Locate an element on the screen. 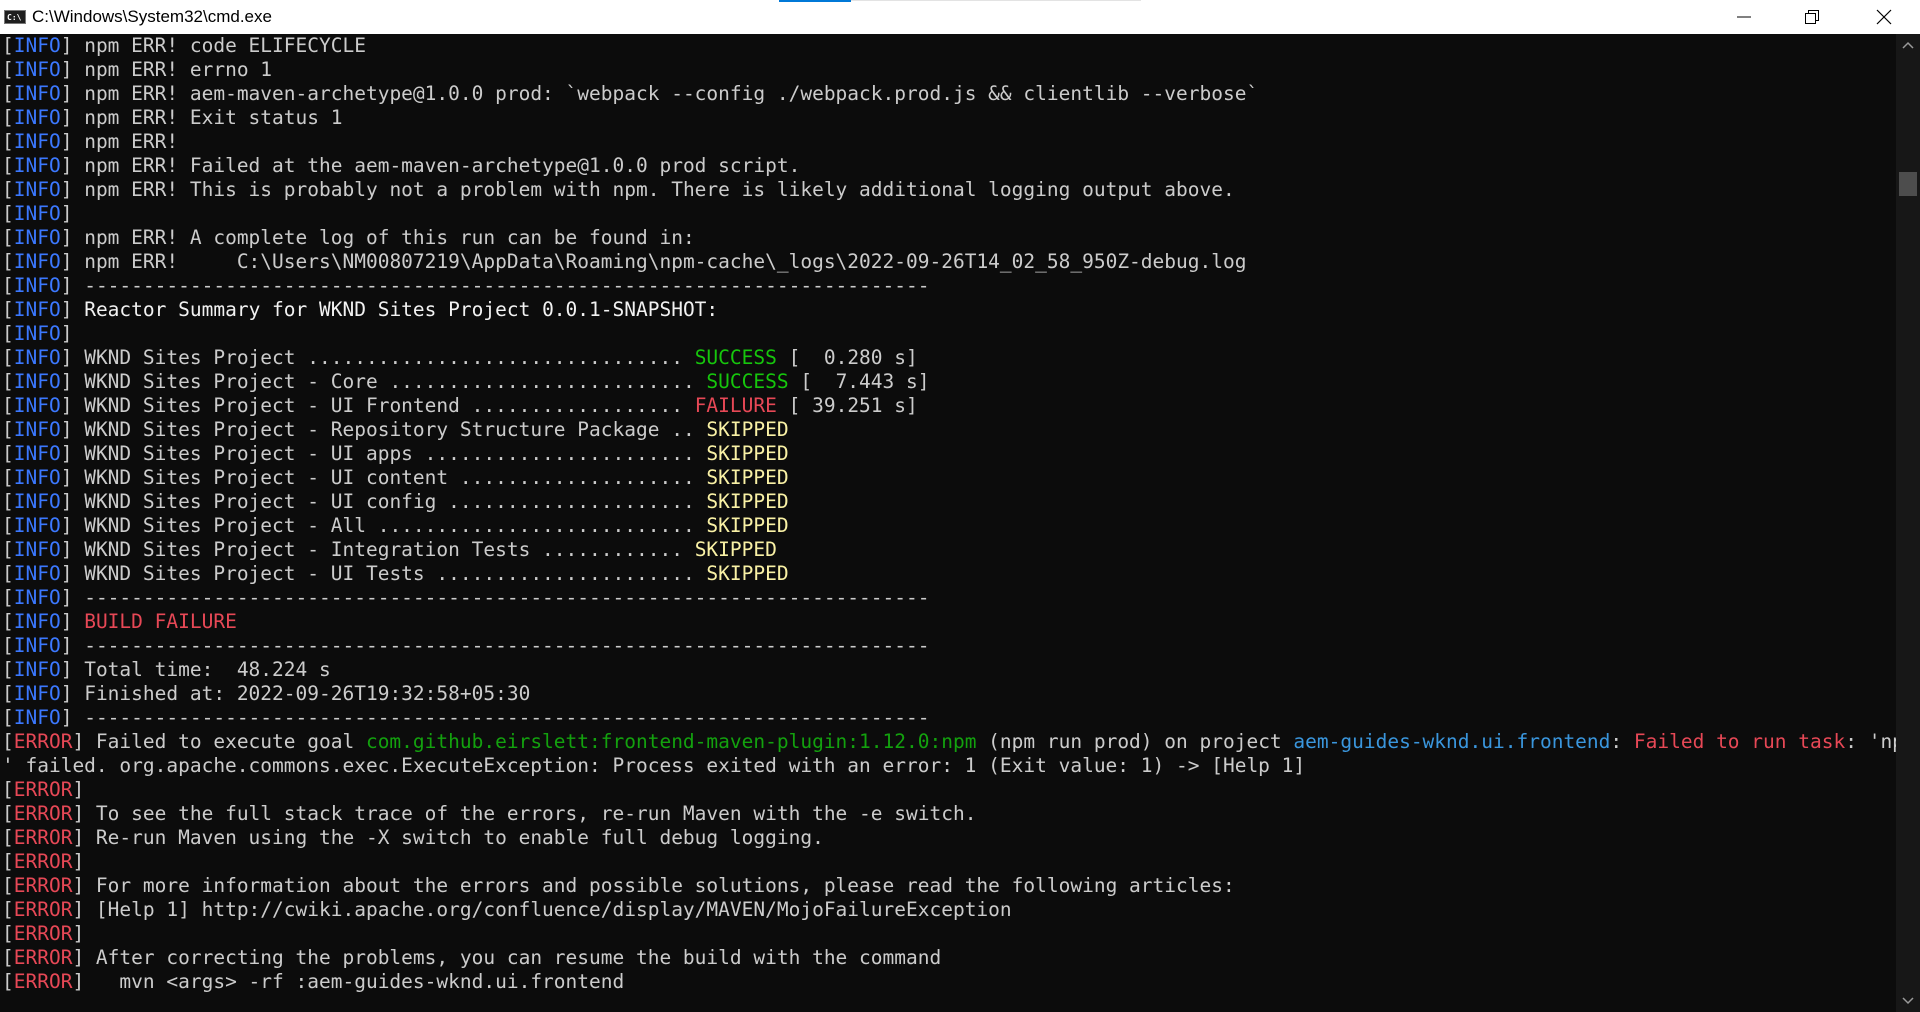 The width and height of the screenshot is (1920, 1012). console-text: ] Failed to execute goal is located at coordinates (219, 741).